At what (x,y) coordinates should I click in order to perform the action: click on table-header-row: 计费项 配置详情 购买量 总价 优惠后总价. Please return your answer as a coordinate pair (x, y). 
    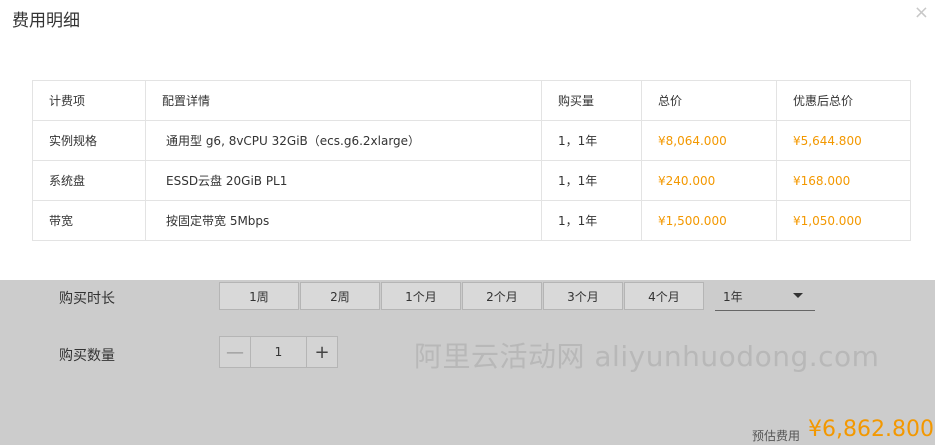
    Looking at the image, I should click on (471, 100).